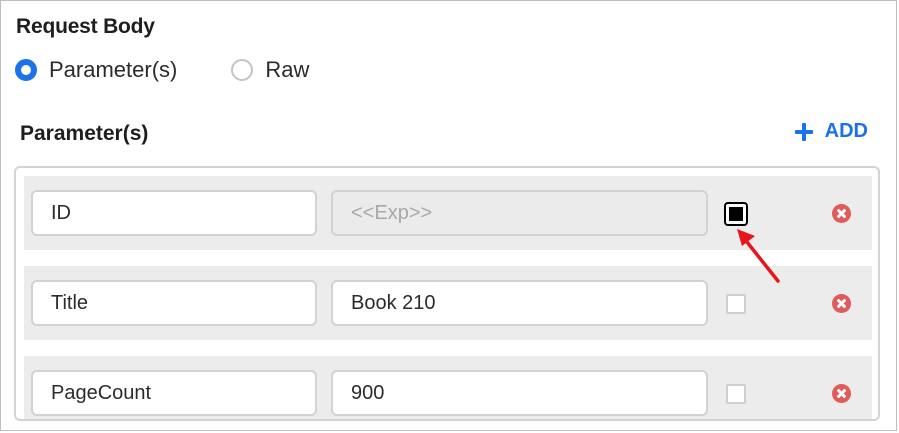 Image resolution: width=899 pixels, height=433 pixels. I want to click on radio-raw-indicator, so click(242, 70).